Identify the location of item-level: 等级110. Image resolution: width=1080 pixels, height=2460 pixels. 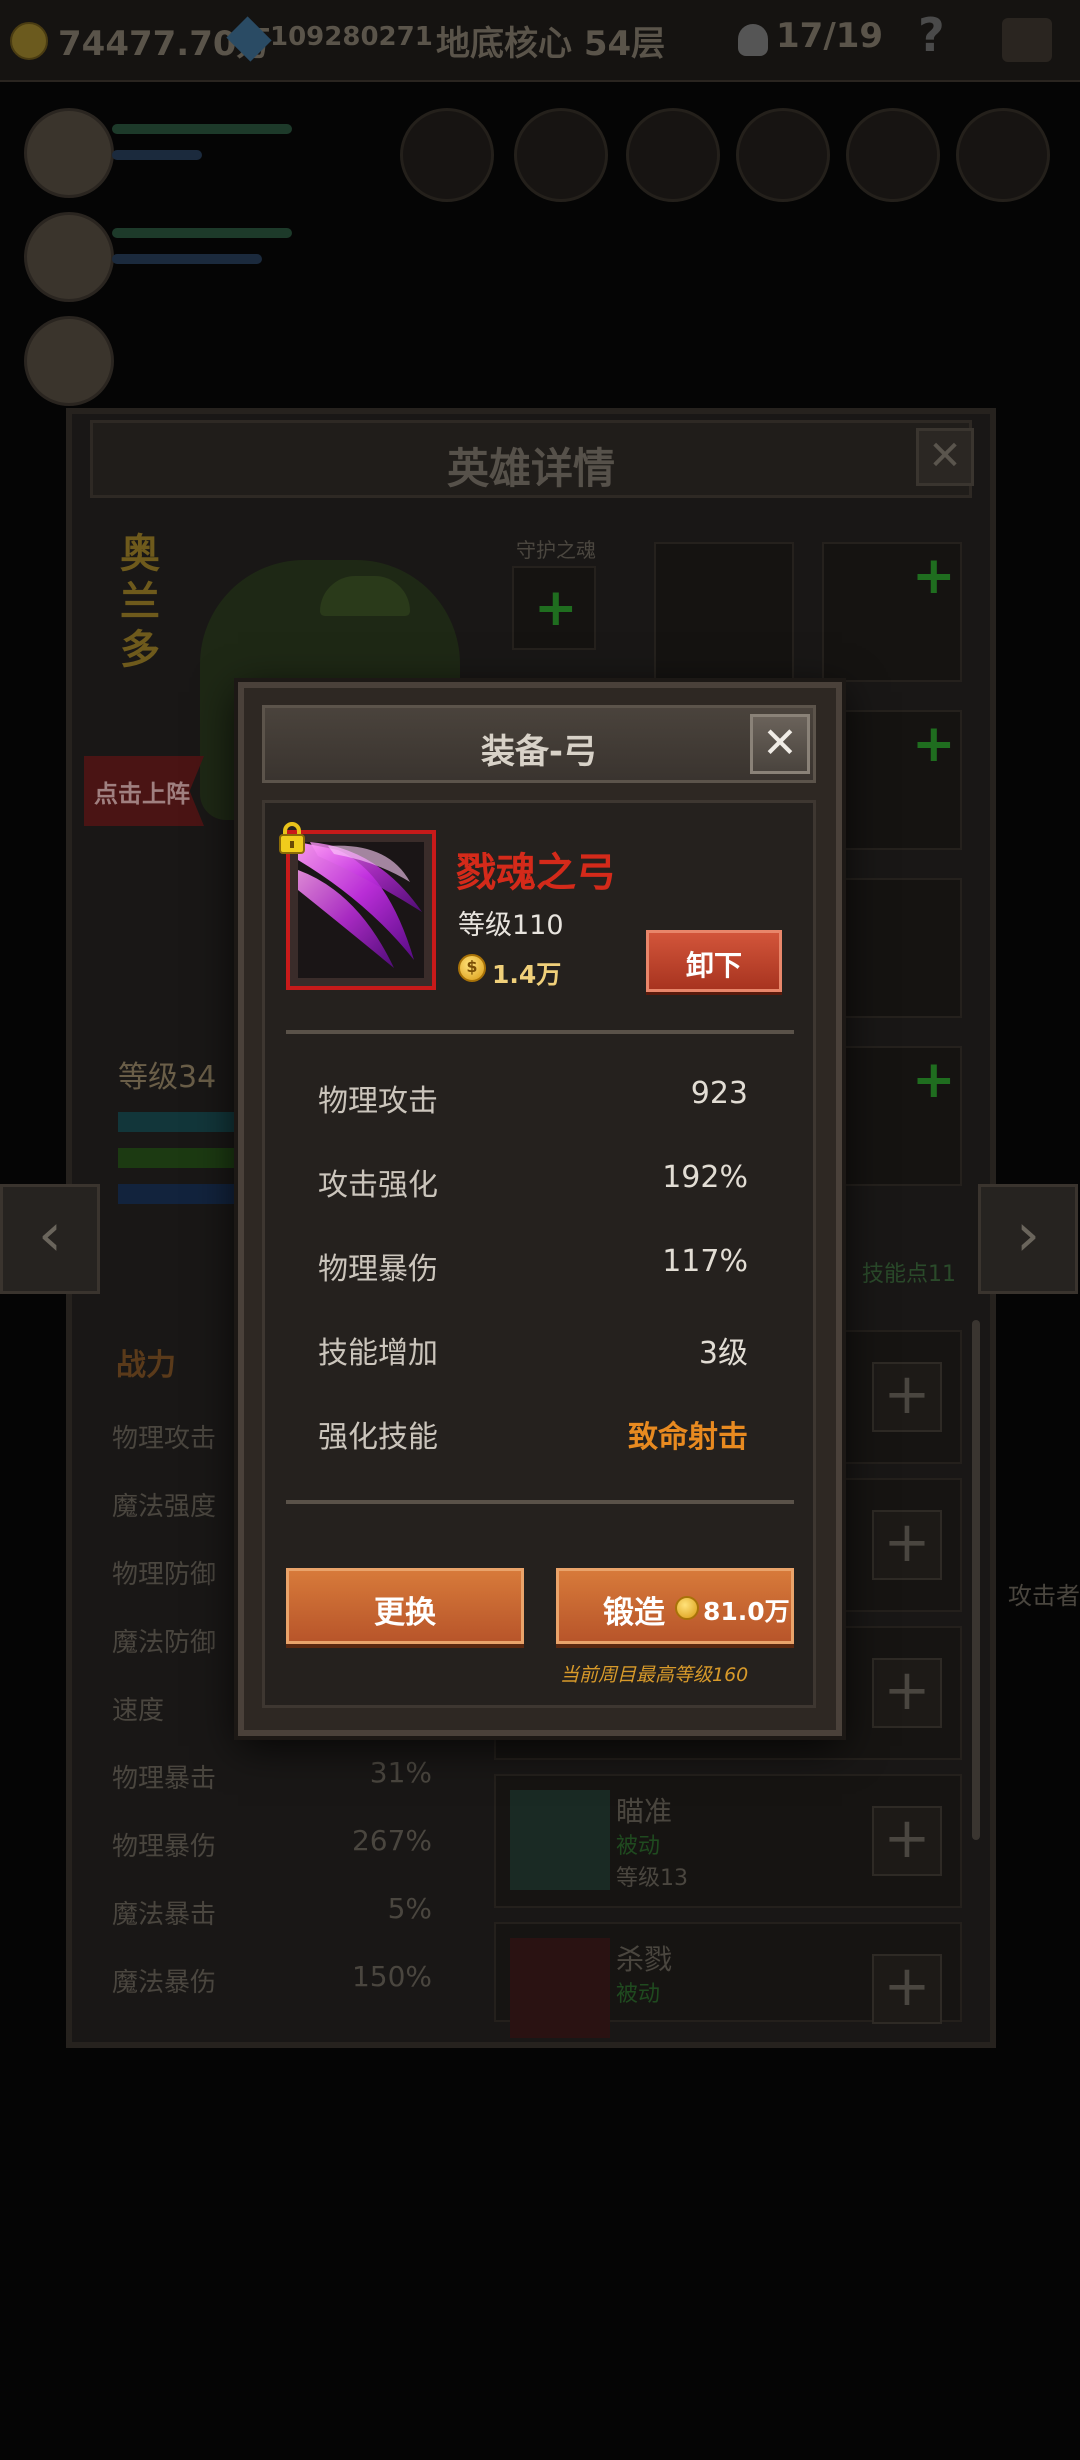
(511, 925).